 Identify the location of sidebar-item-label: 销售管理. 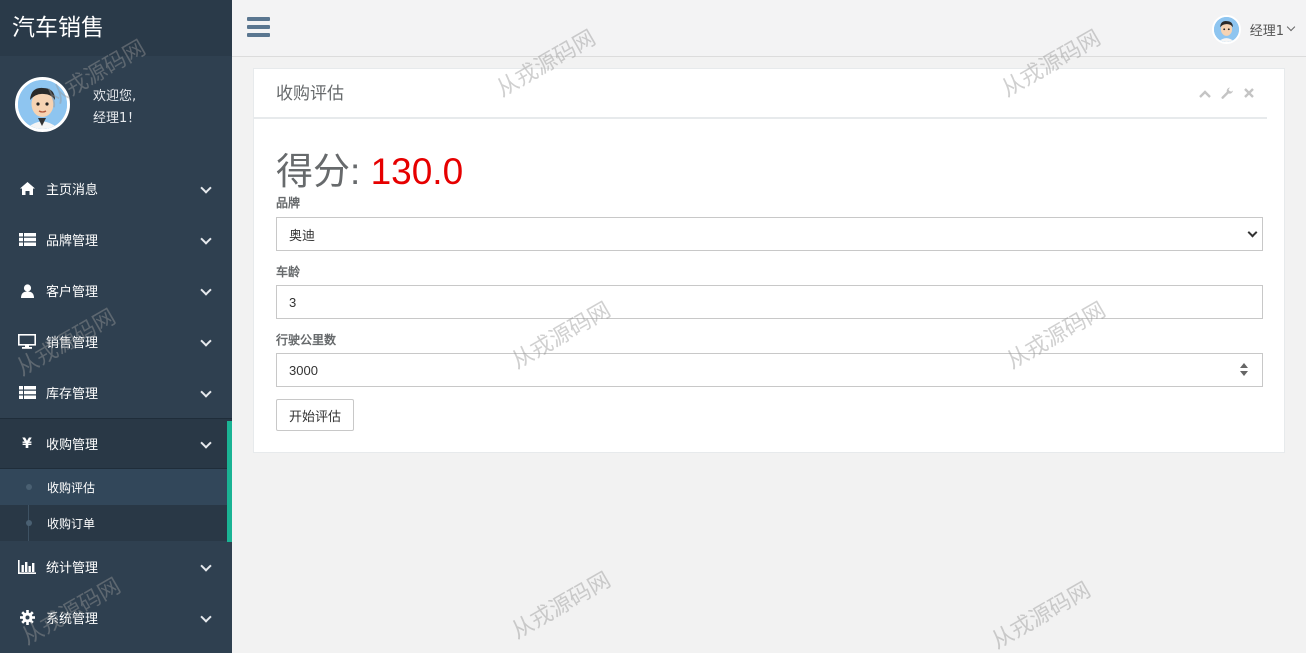
(72, 343).